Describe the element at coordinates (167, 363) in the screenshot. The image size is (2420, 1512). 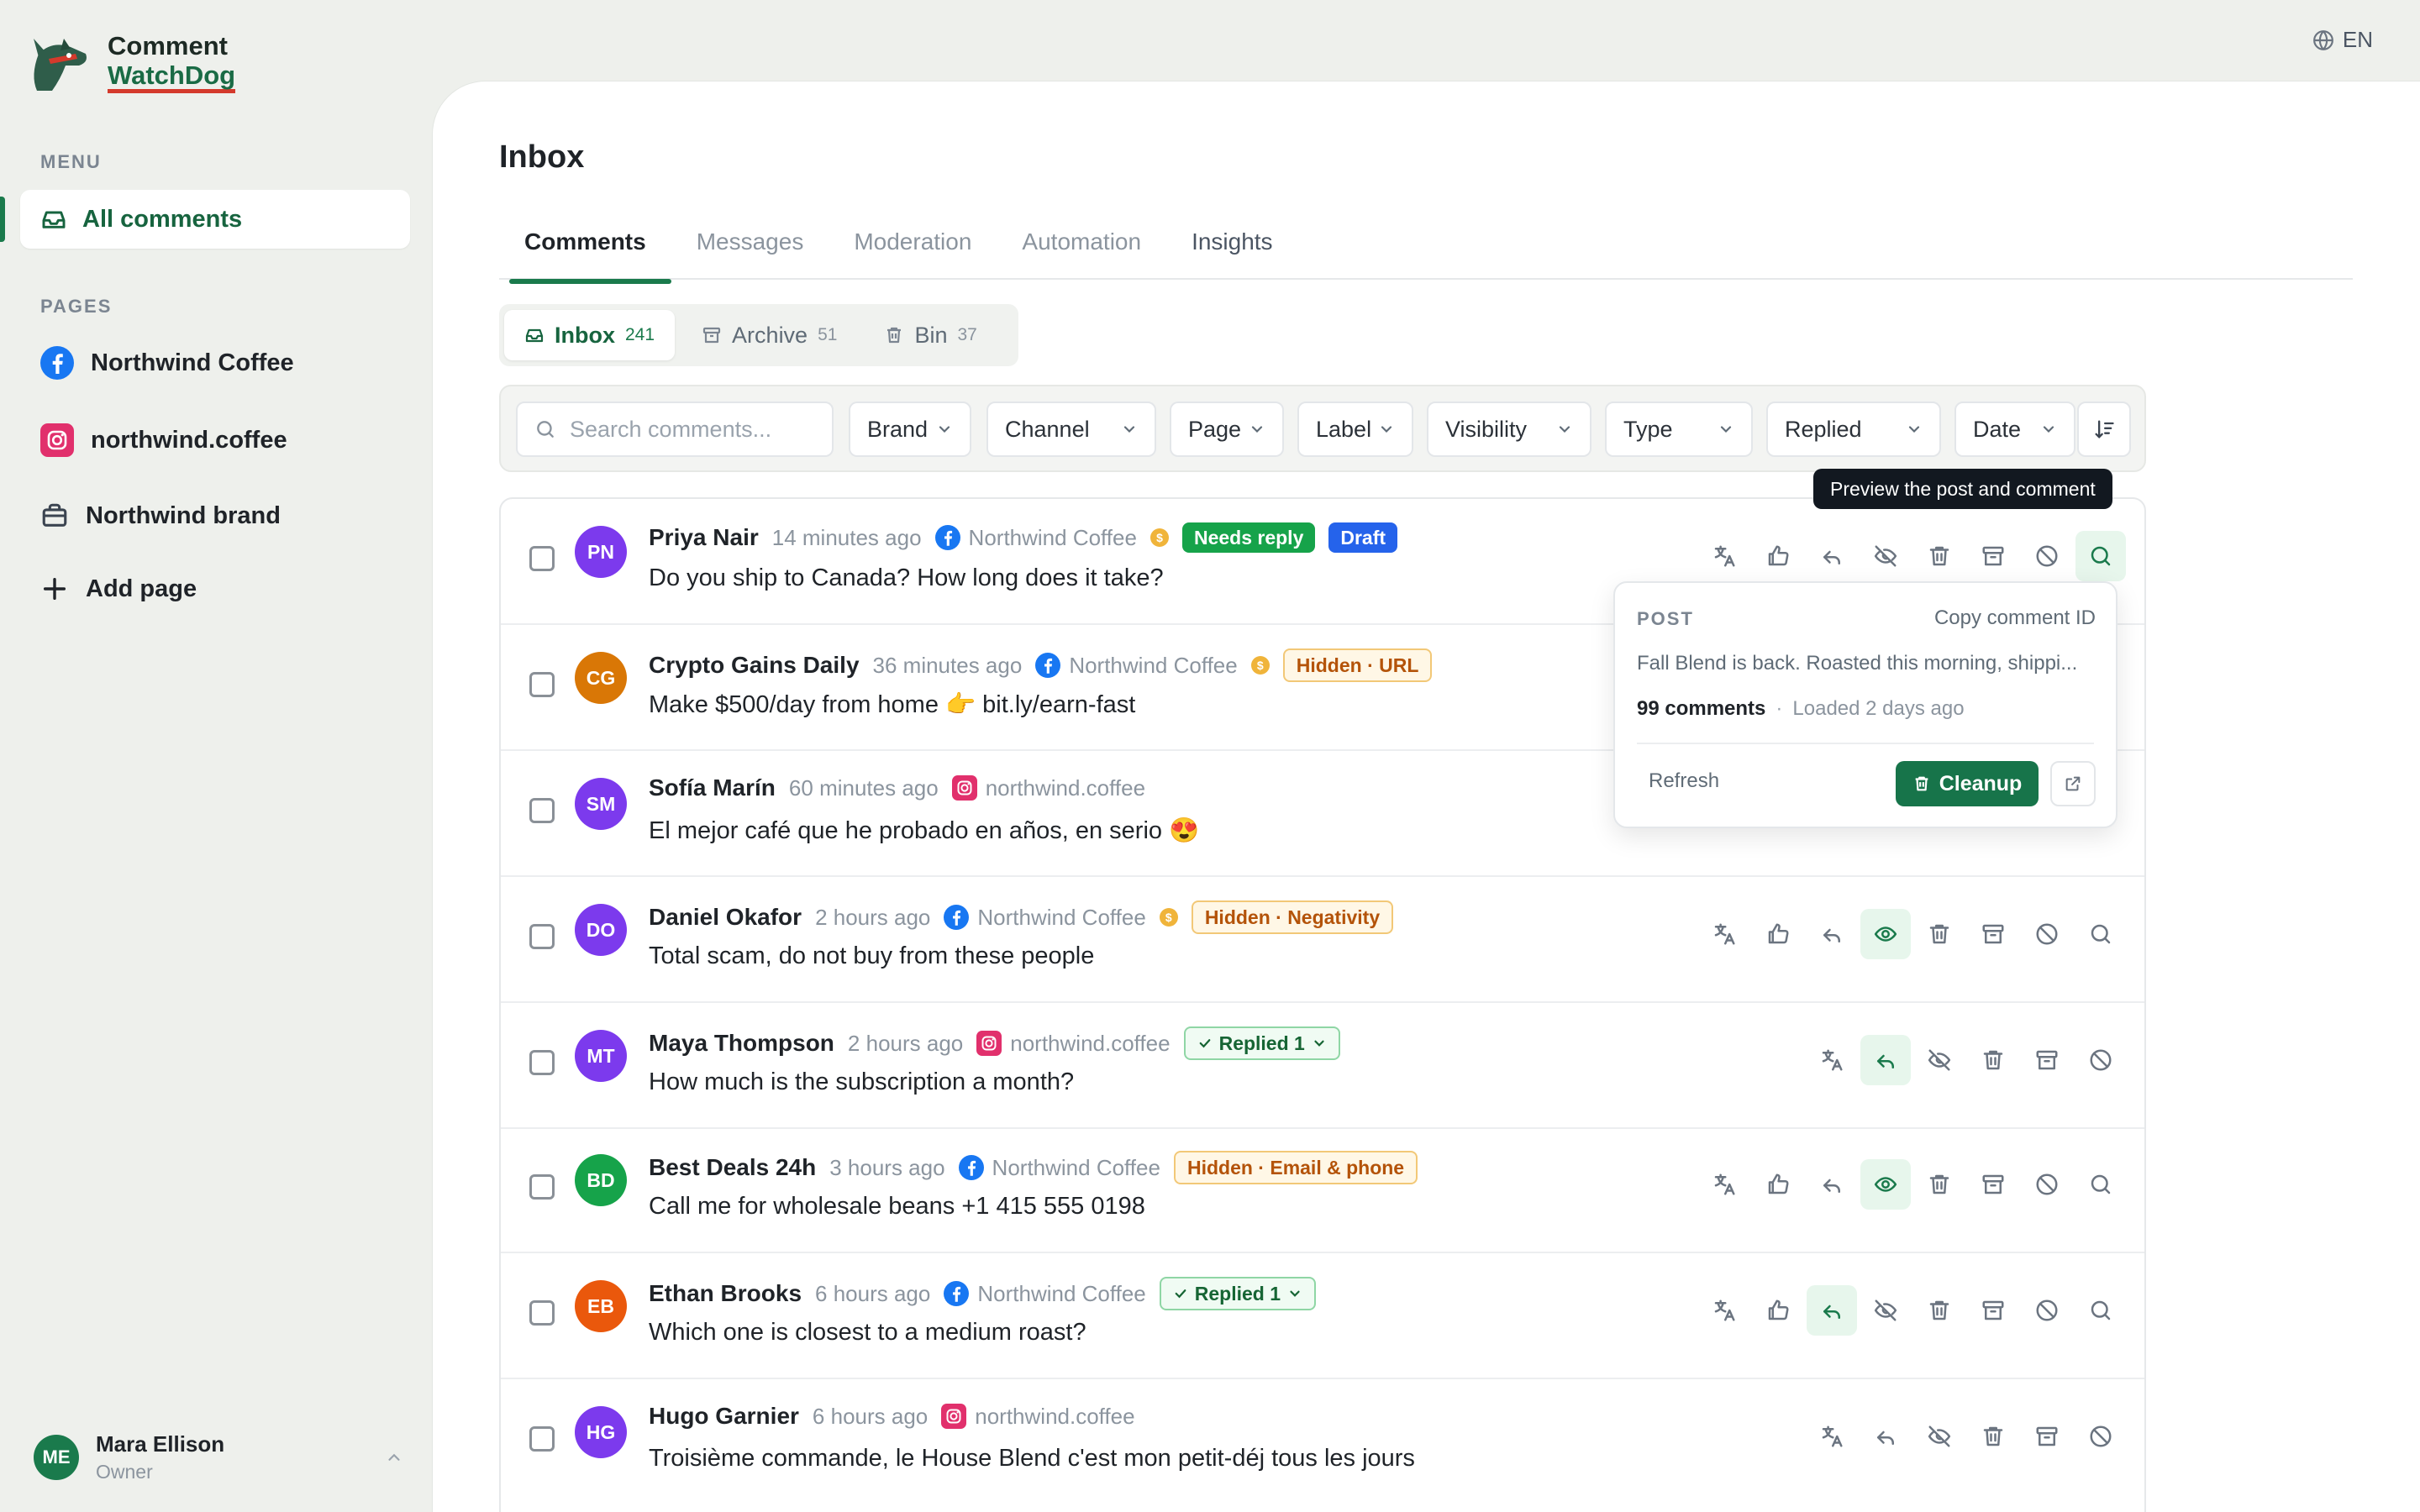
I see `sidebar-page-northwind-coffee: Northwind Coffee` at that location.